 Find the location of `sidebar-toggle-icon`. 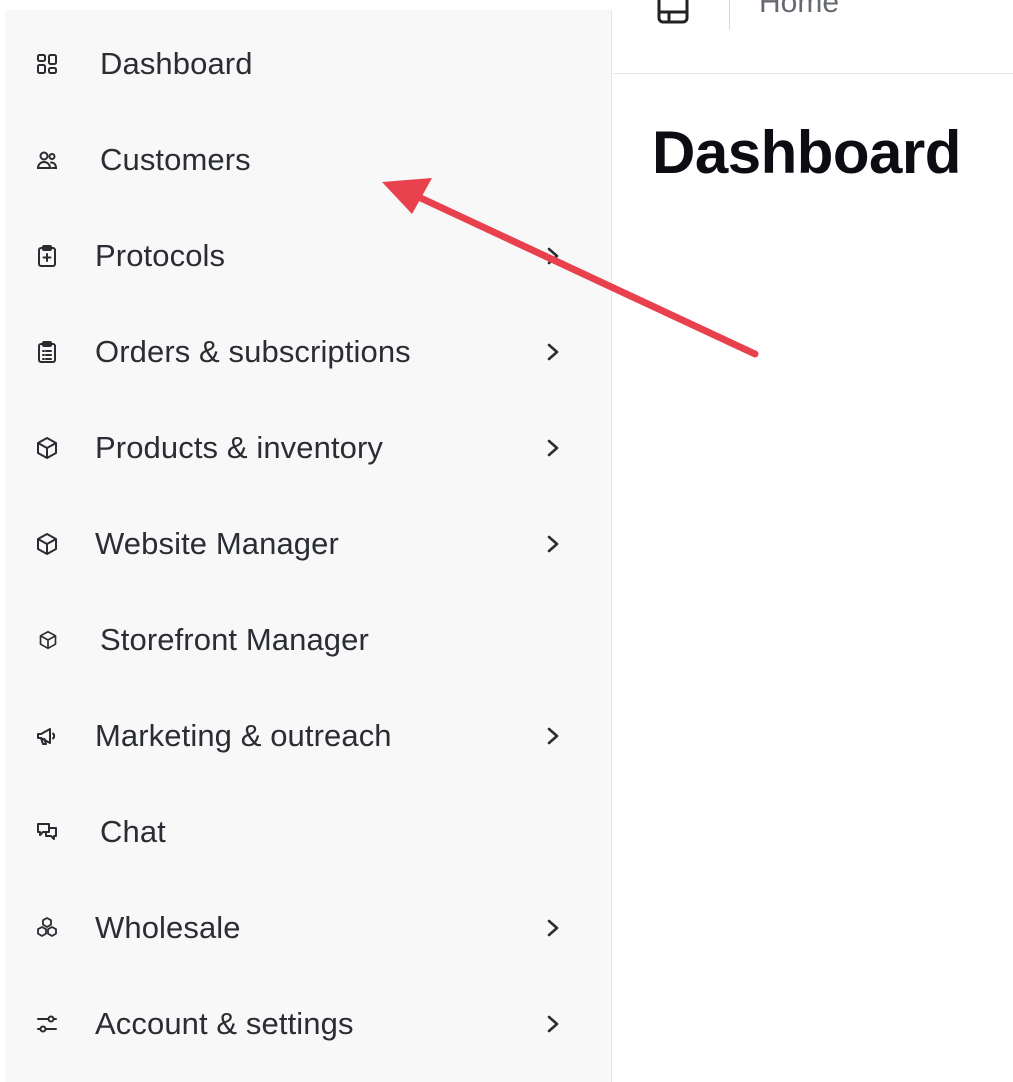

sidebar-toggle-icon is located at coordinates (673, 13).